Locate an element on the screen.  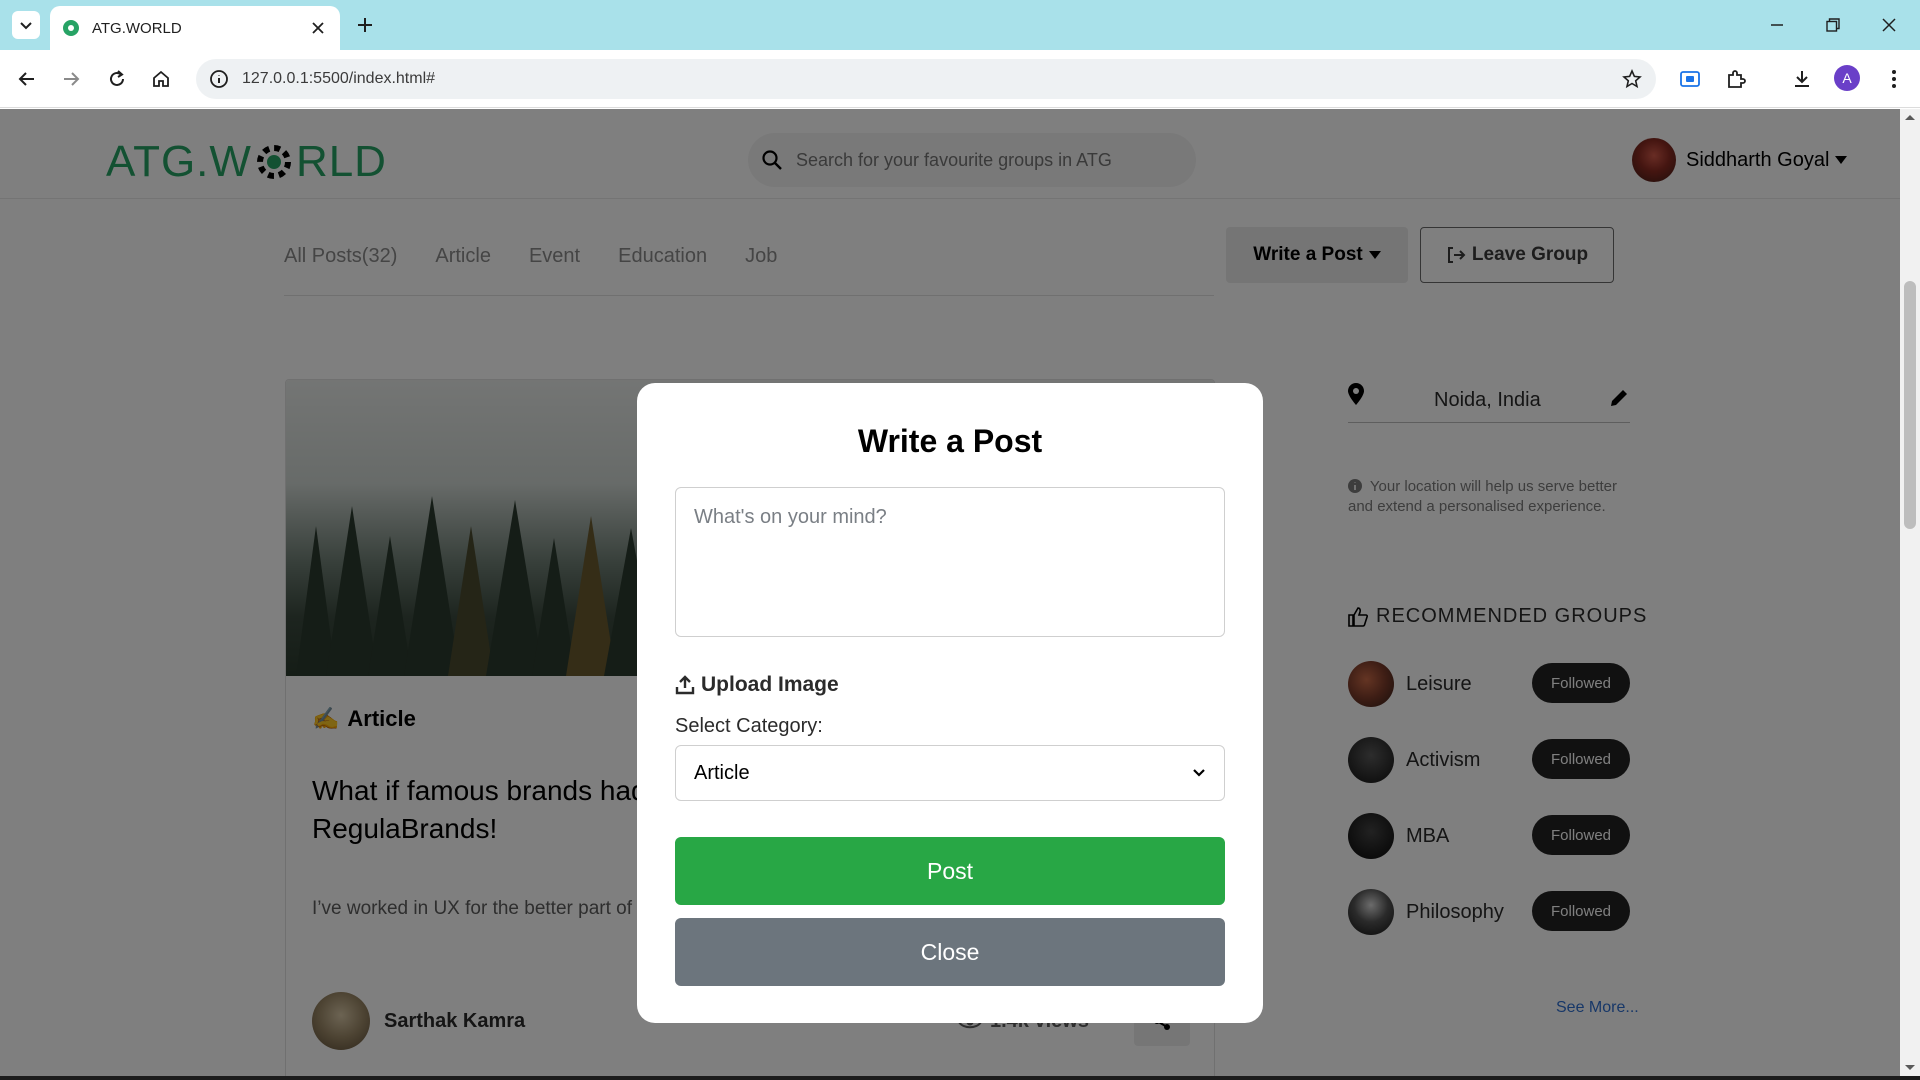
browser-menu-button is located at coordinates (1894, 79).